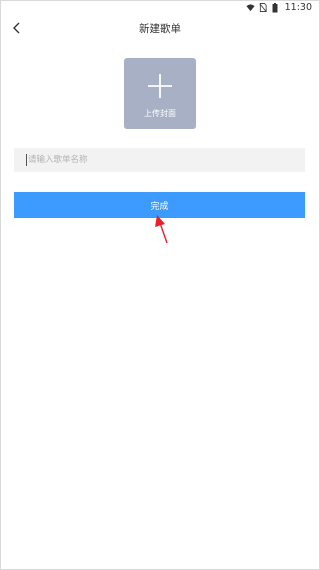 The height and width of the screenshot is (570, 320). What do you see at coordinates (160, 86) in the screenshot?
I see `plus-icon` at bounding box center [160, 86].